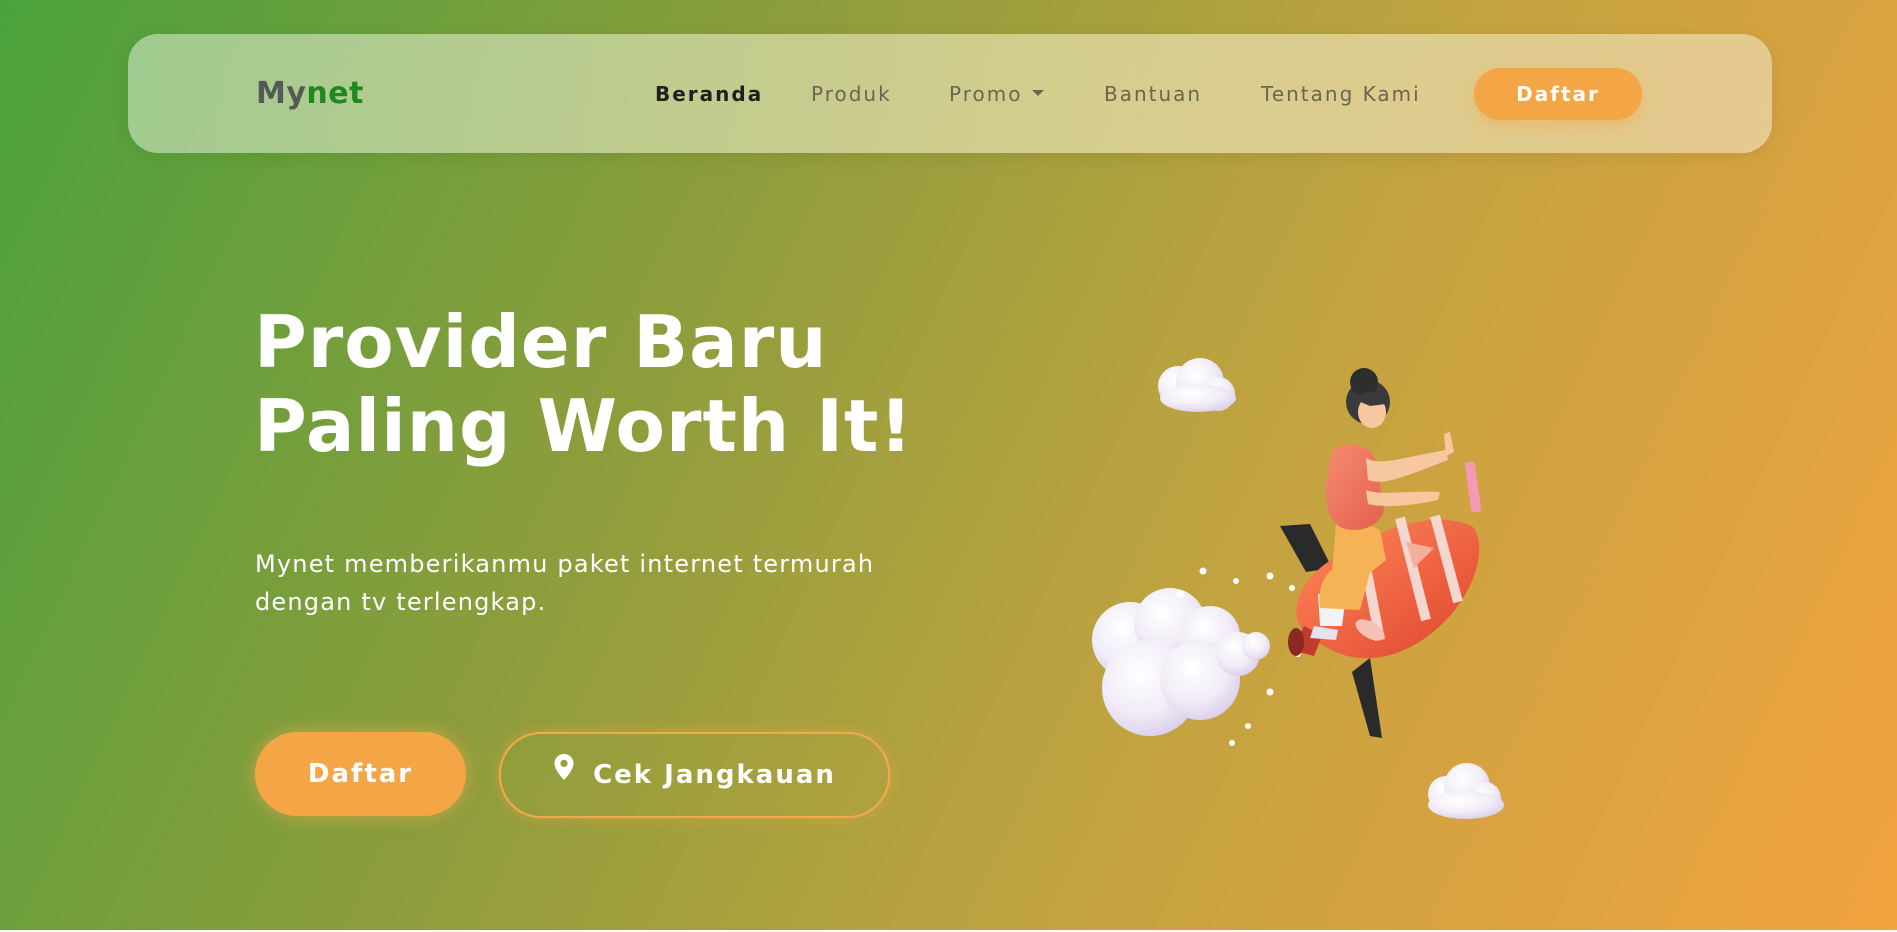 The image size is (1897, 932). I want to click on nav-item-tentang-kami: Tentang Kami, so click(1341, 94).